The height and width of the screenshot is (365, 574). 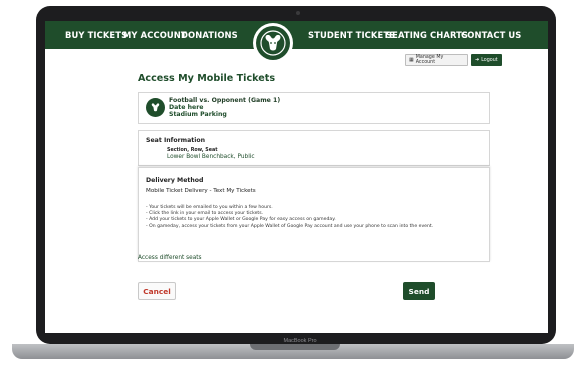 What do you see at coordinates (186, 107) in the screenshot?
I see `event-date: Date here` at bounding box center [186, 107].